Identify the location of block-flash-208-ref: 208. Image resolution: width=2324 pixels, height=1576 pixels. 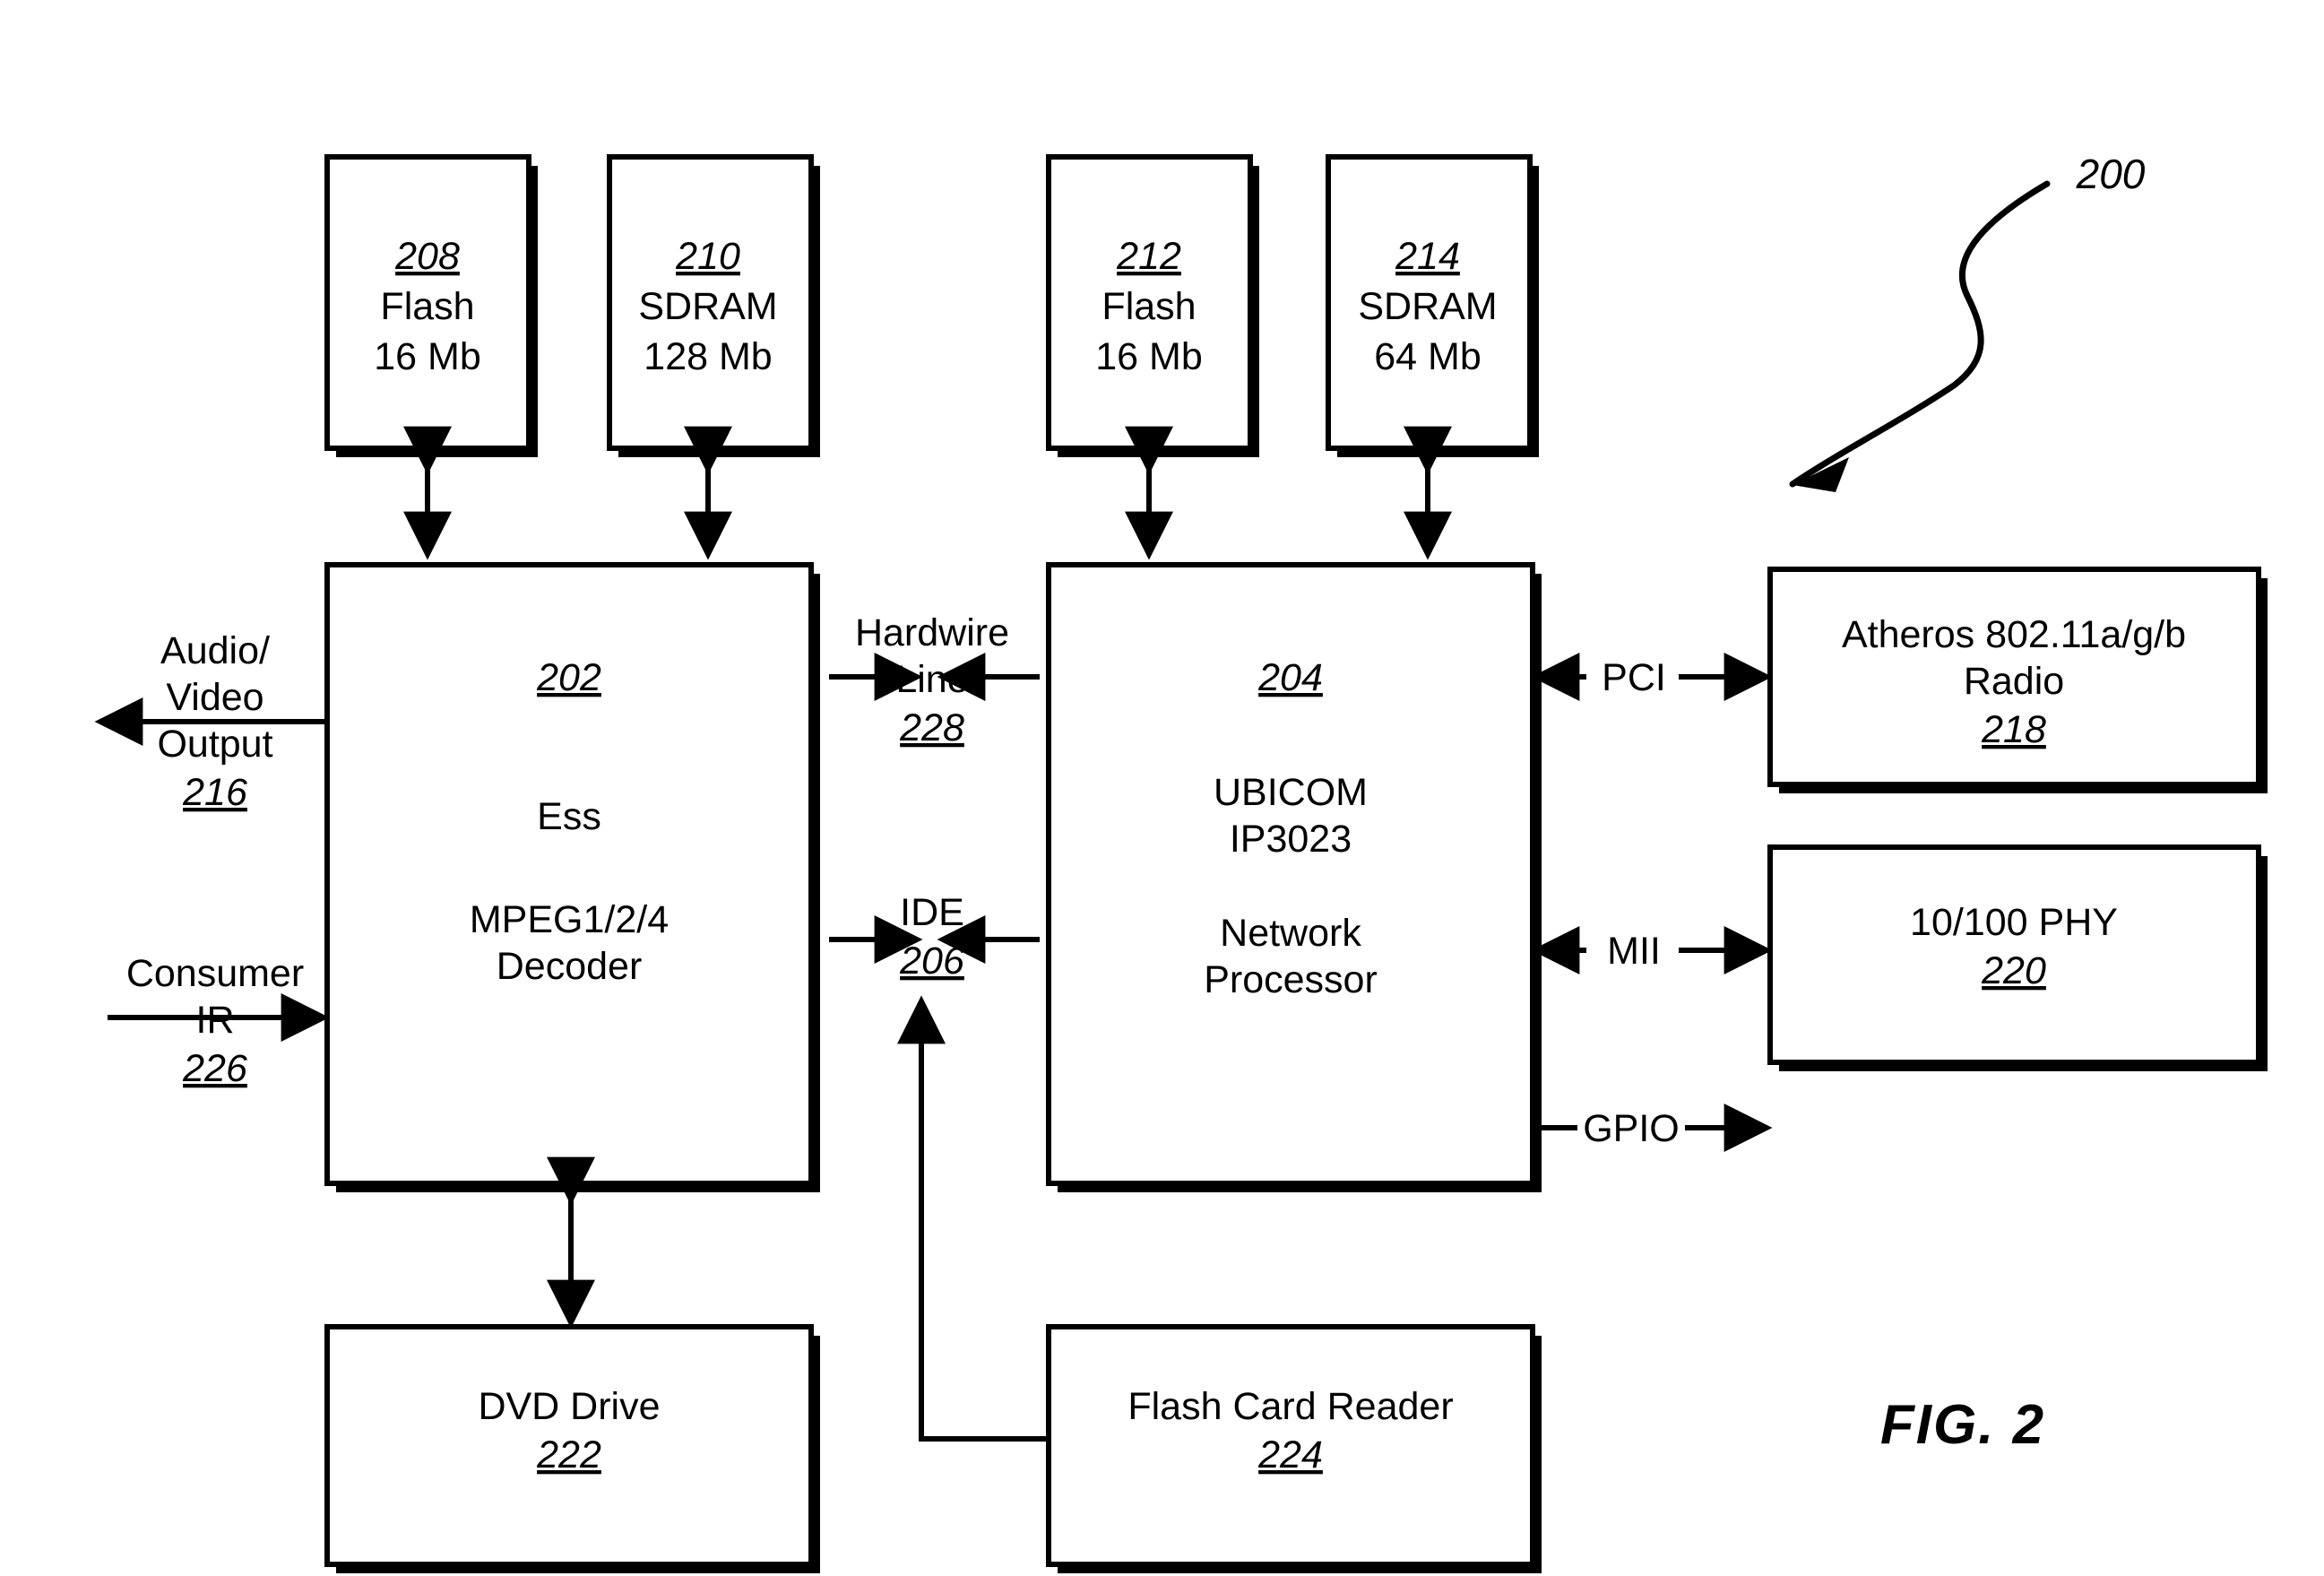
(427, 256).